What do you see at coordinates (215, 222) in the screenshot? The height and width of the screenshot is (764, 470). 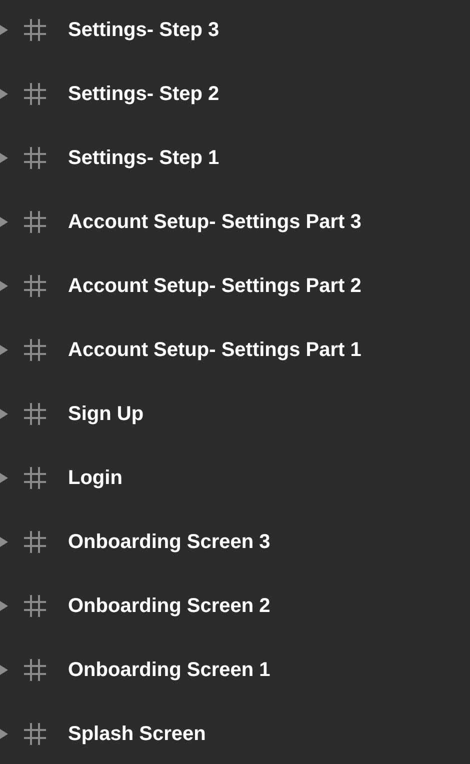 I see `layer-name: Account Setup- Settings Part 3` at bounding box center [215, 222].